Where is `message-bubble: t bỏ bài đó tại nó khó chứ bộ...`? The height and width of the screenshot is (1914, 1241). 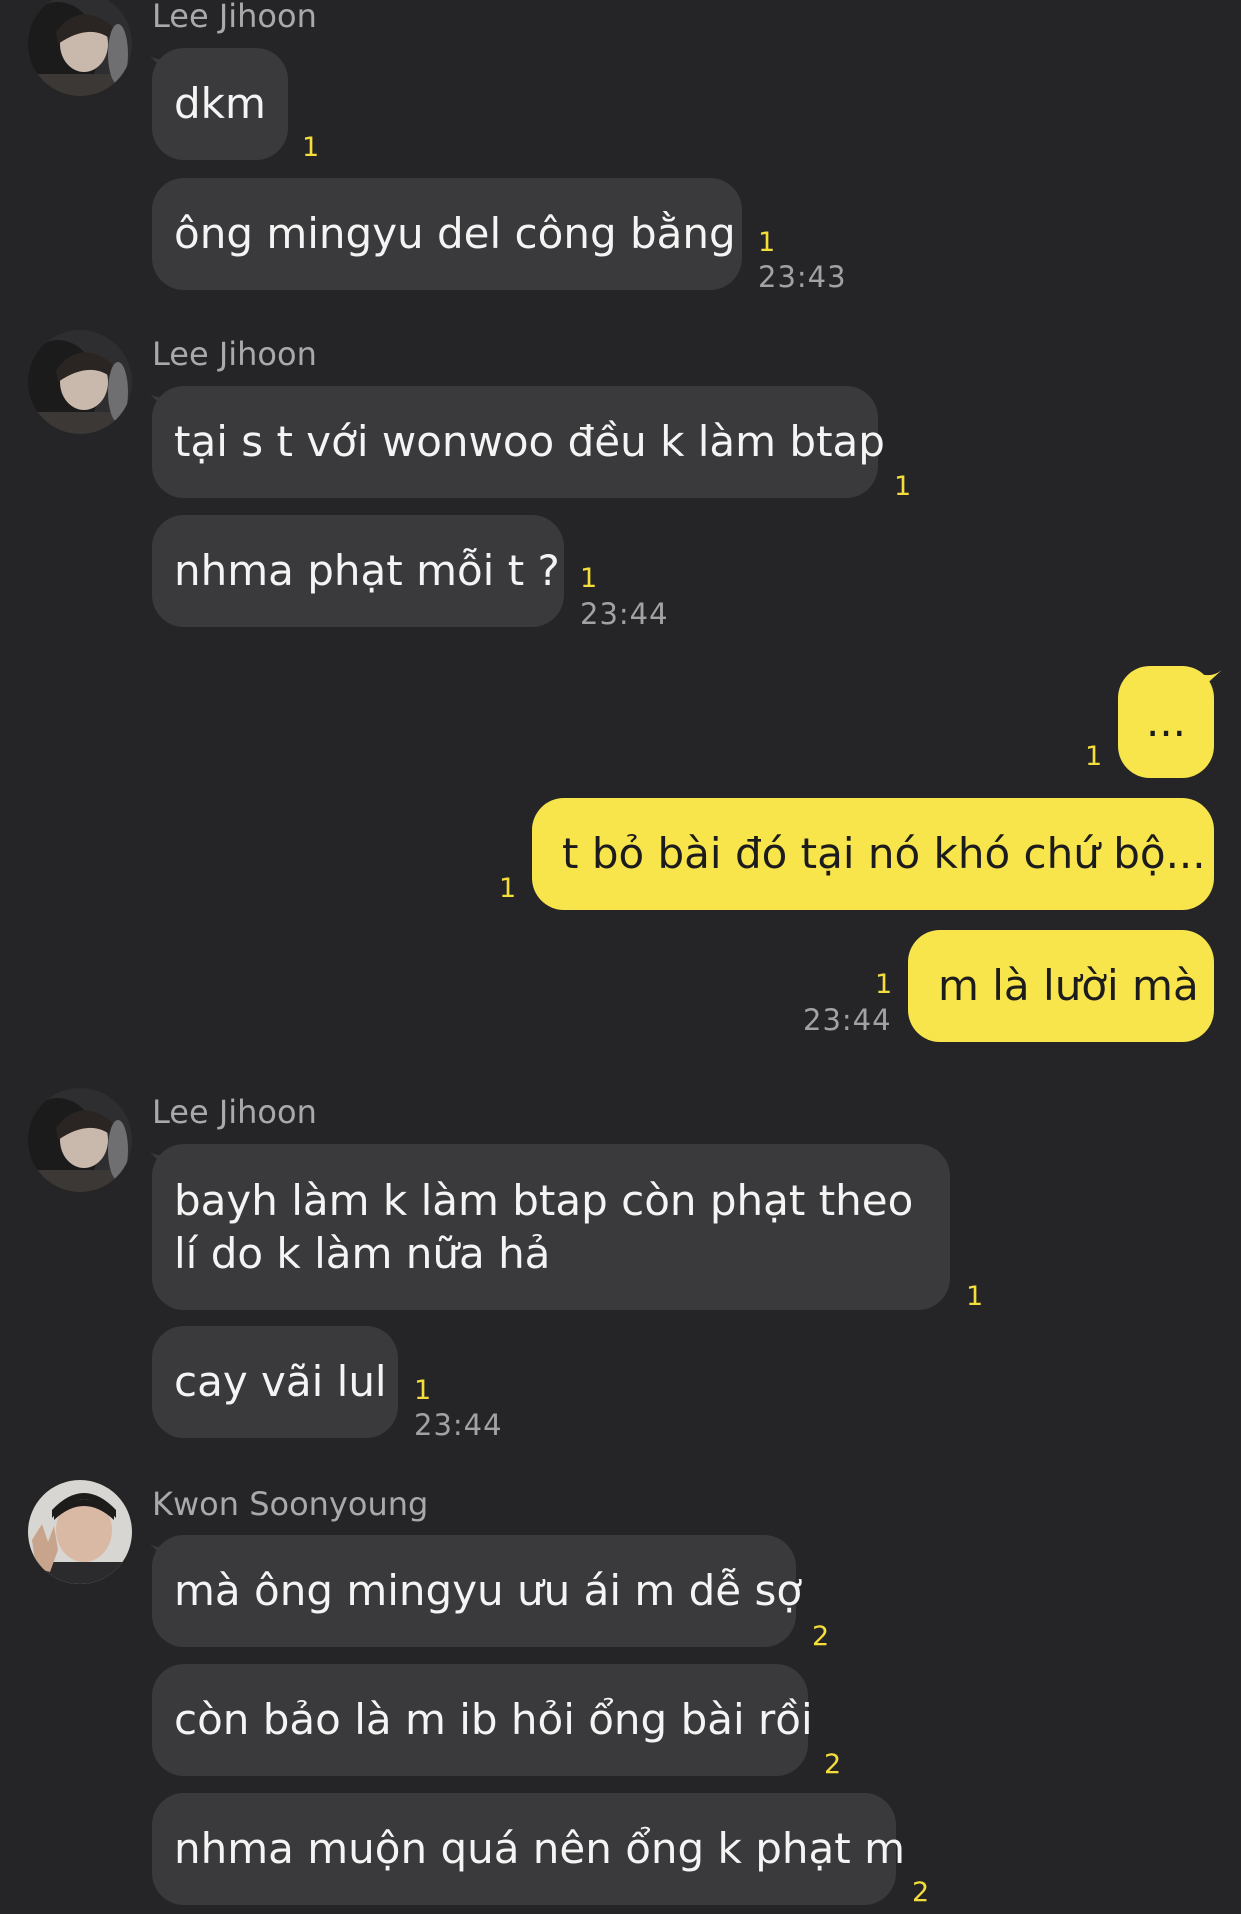 message-bubble: t bỏ bài đó tại nó khó chứ bộ... is located at coordinates (873, 854).